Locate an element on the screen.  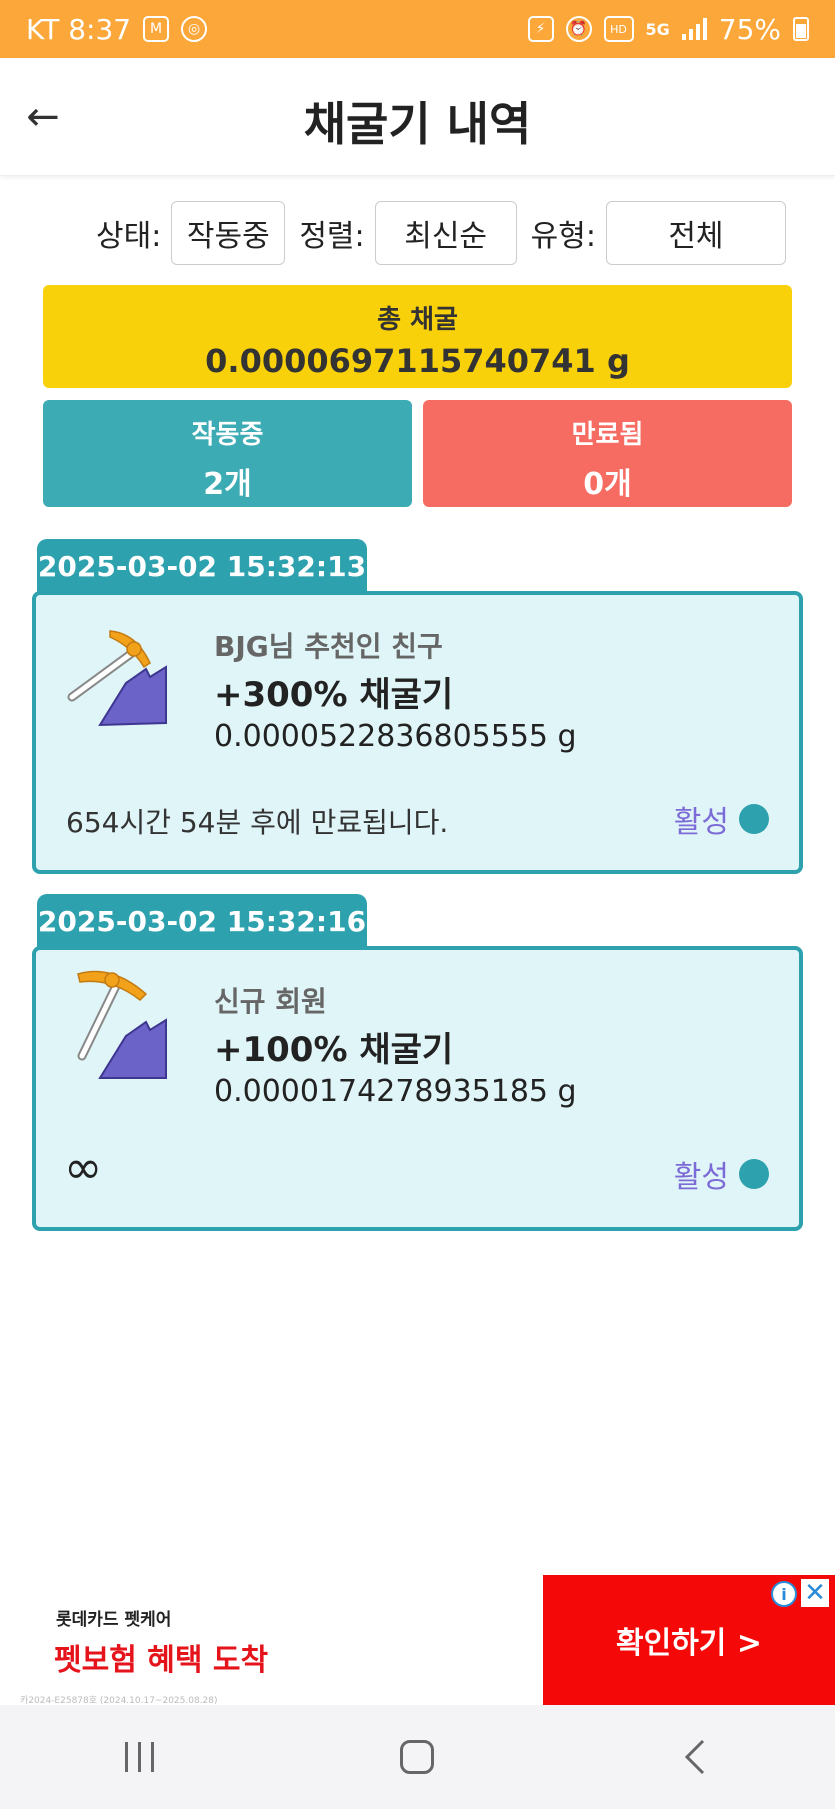
status-filter-label: 상태: is located at coordinates (129, 236).